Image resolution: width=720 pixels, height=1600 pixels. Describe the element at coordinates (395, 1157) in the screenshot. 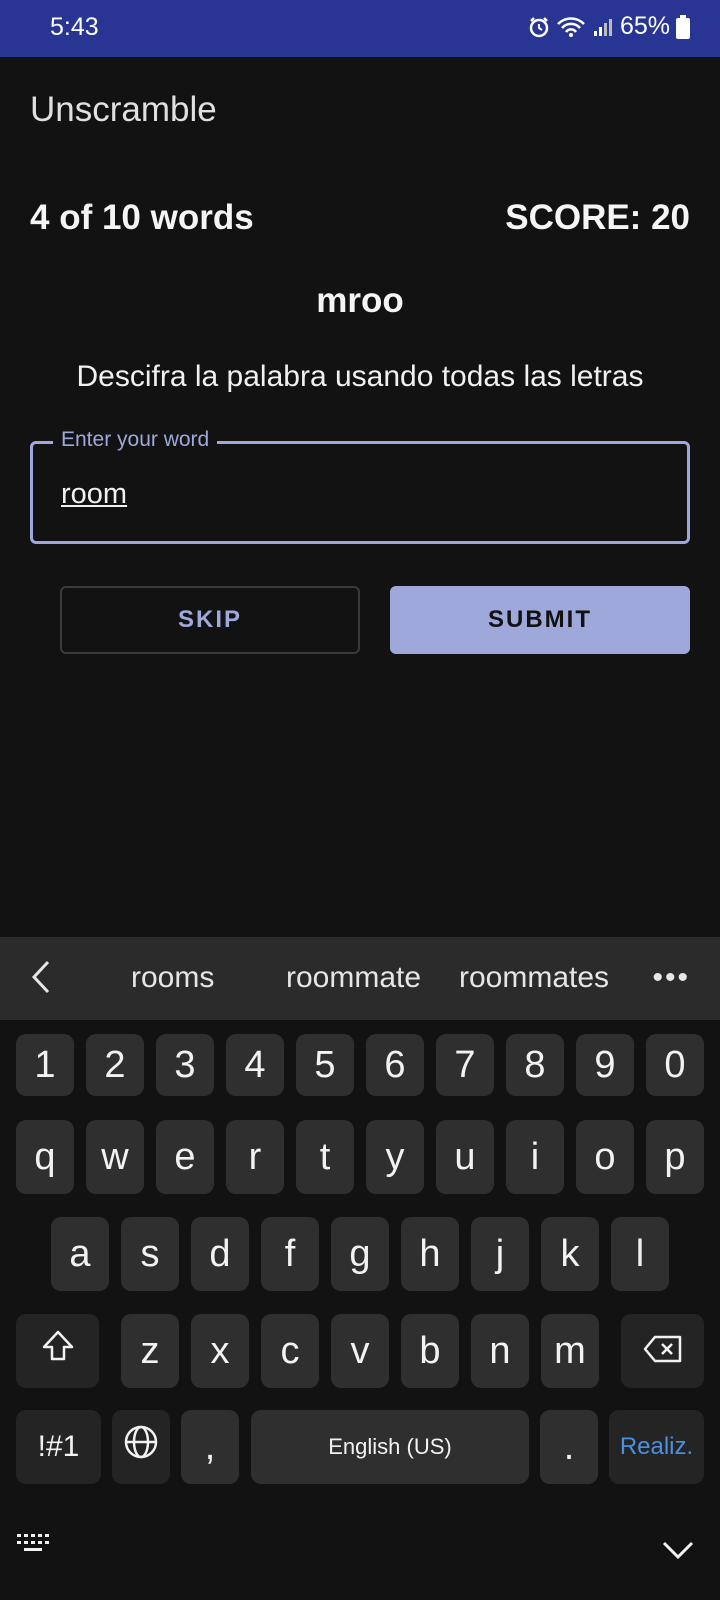

I see `key-y: y` at that location.